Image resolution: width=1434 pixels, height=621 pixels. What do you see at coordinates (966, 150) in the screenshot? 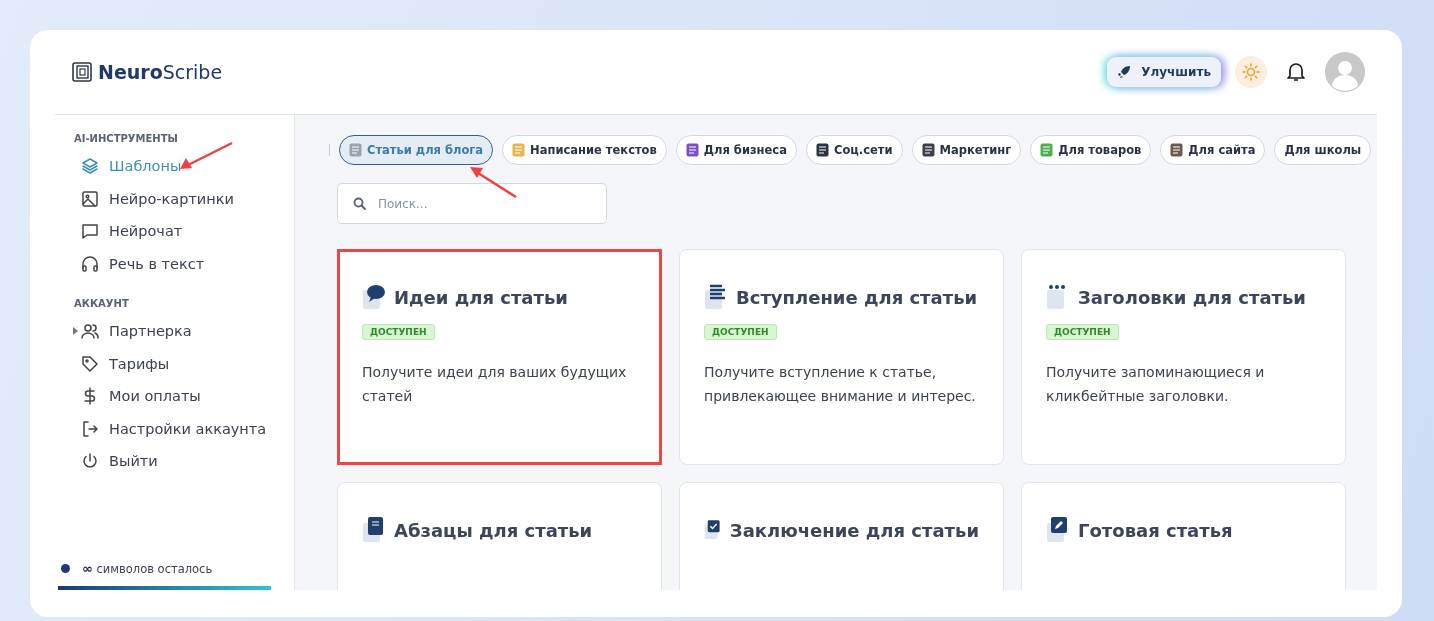
I see `category-chip: Маркетинг` at bounding box center [966, 150].